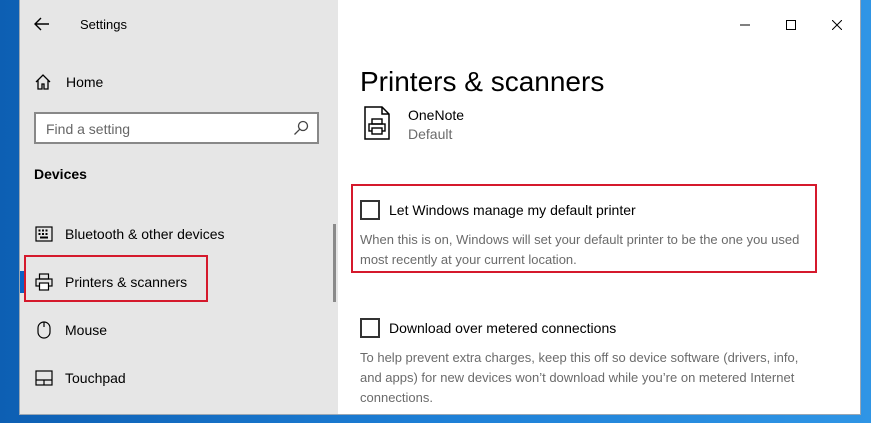 This screenshot has height=423, width=871. I want to click on search-input, so click(166, 129).